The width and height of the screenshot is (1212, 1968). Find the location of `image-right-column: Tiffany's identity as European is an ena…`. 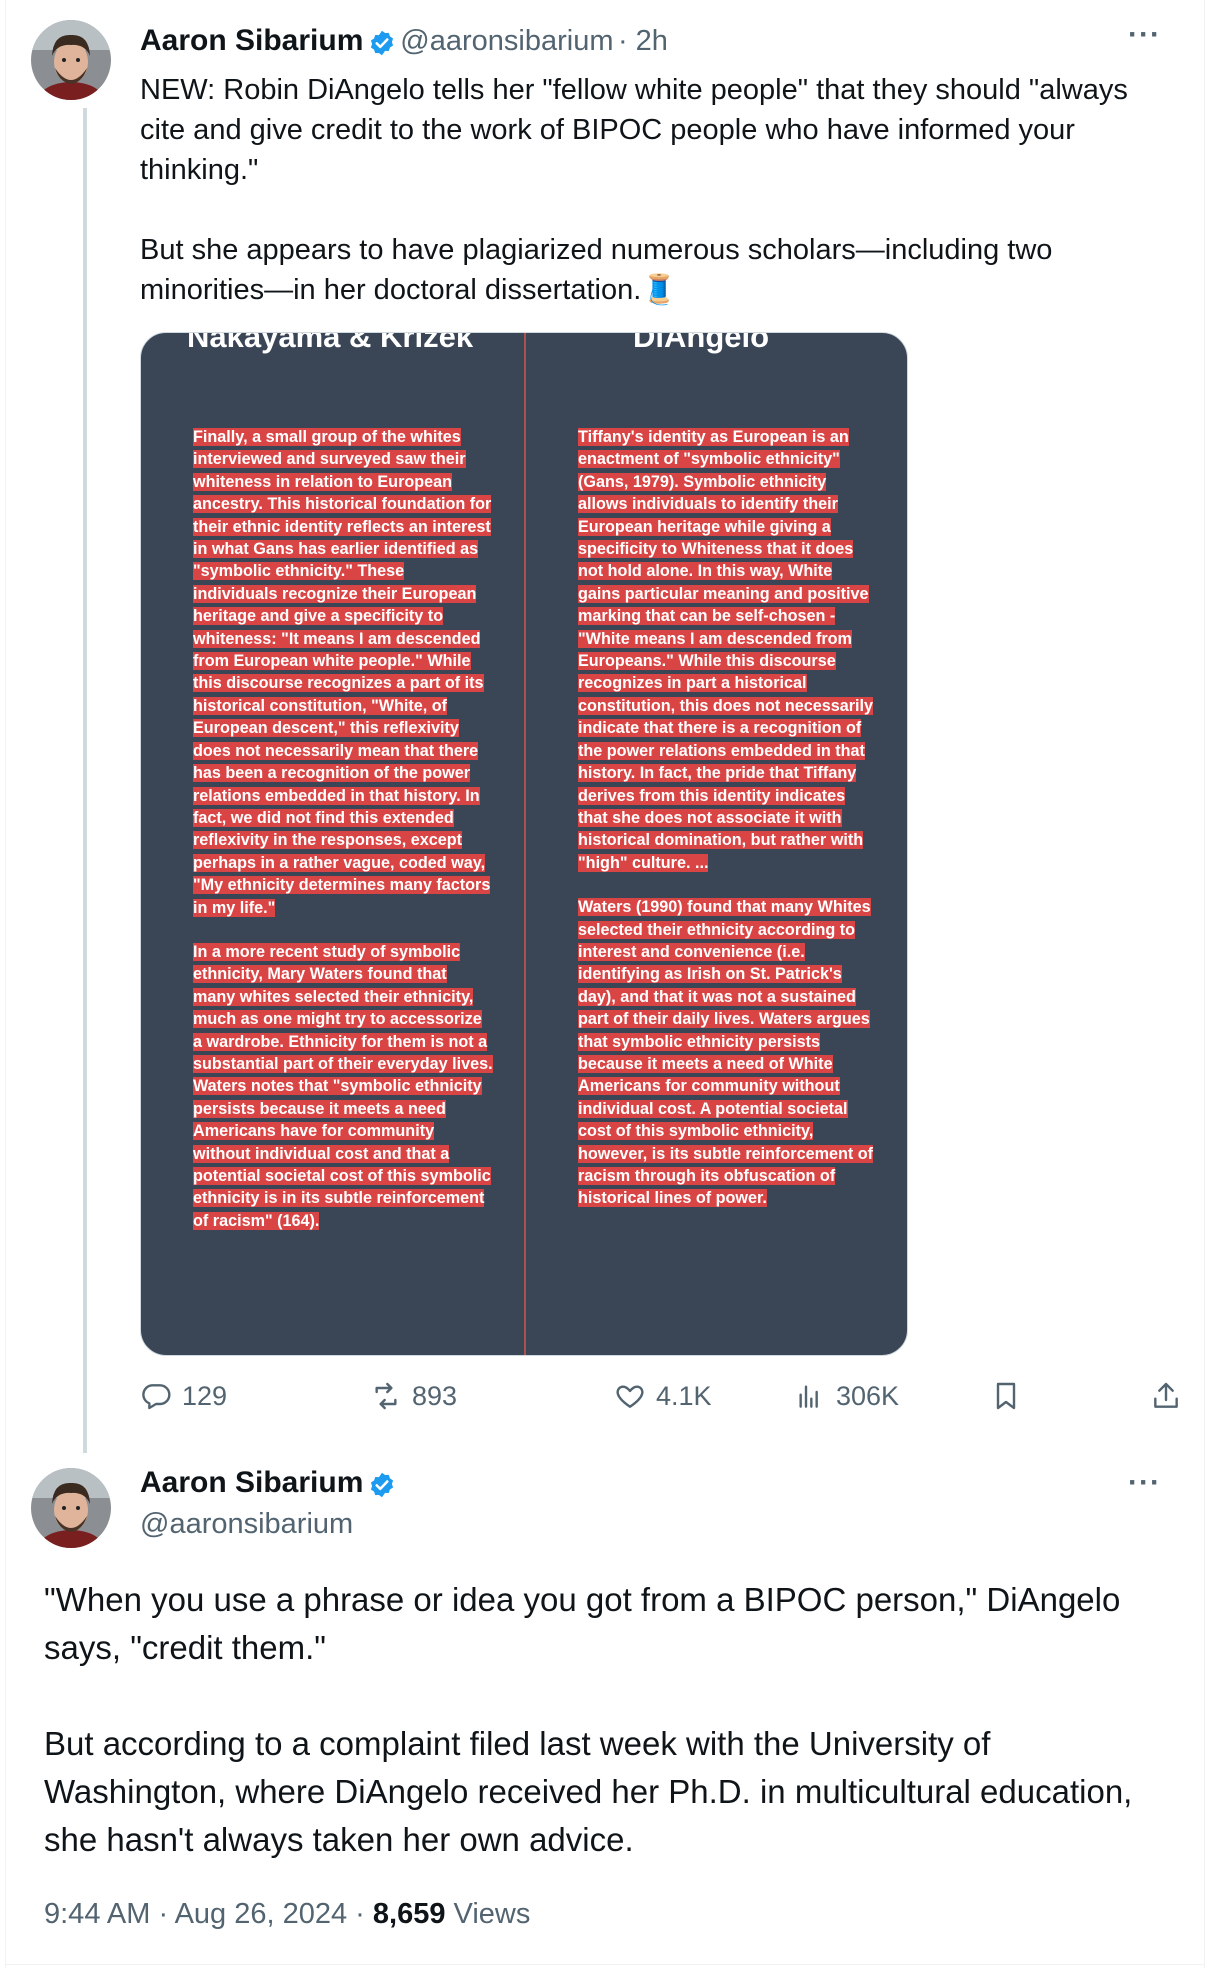

image-right-column: Tiffany's identity as European is an ena… is located at coordinates (728, 829).